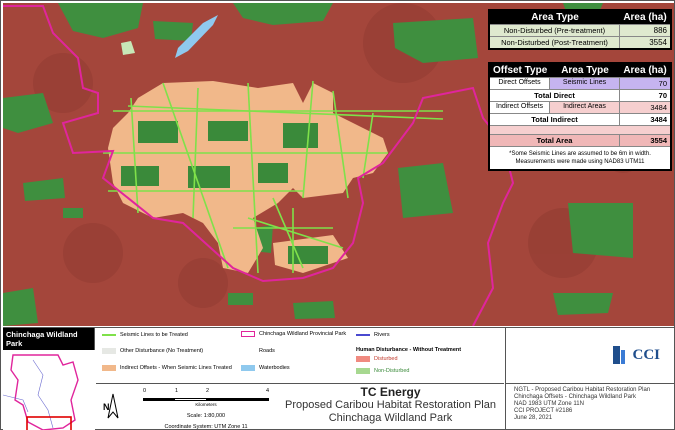 The image size is (675, 430). What do you see at coordinates (555, 42) in the screenshot?
I see `row-type: Non-Disturbed (Post-Treatment)` at bounding box center [555, 42].